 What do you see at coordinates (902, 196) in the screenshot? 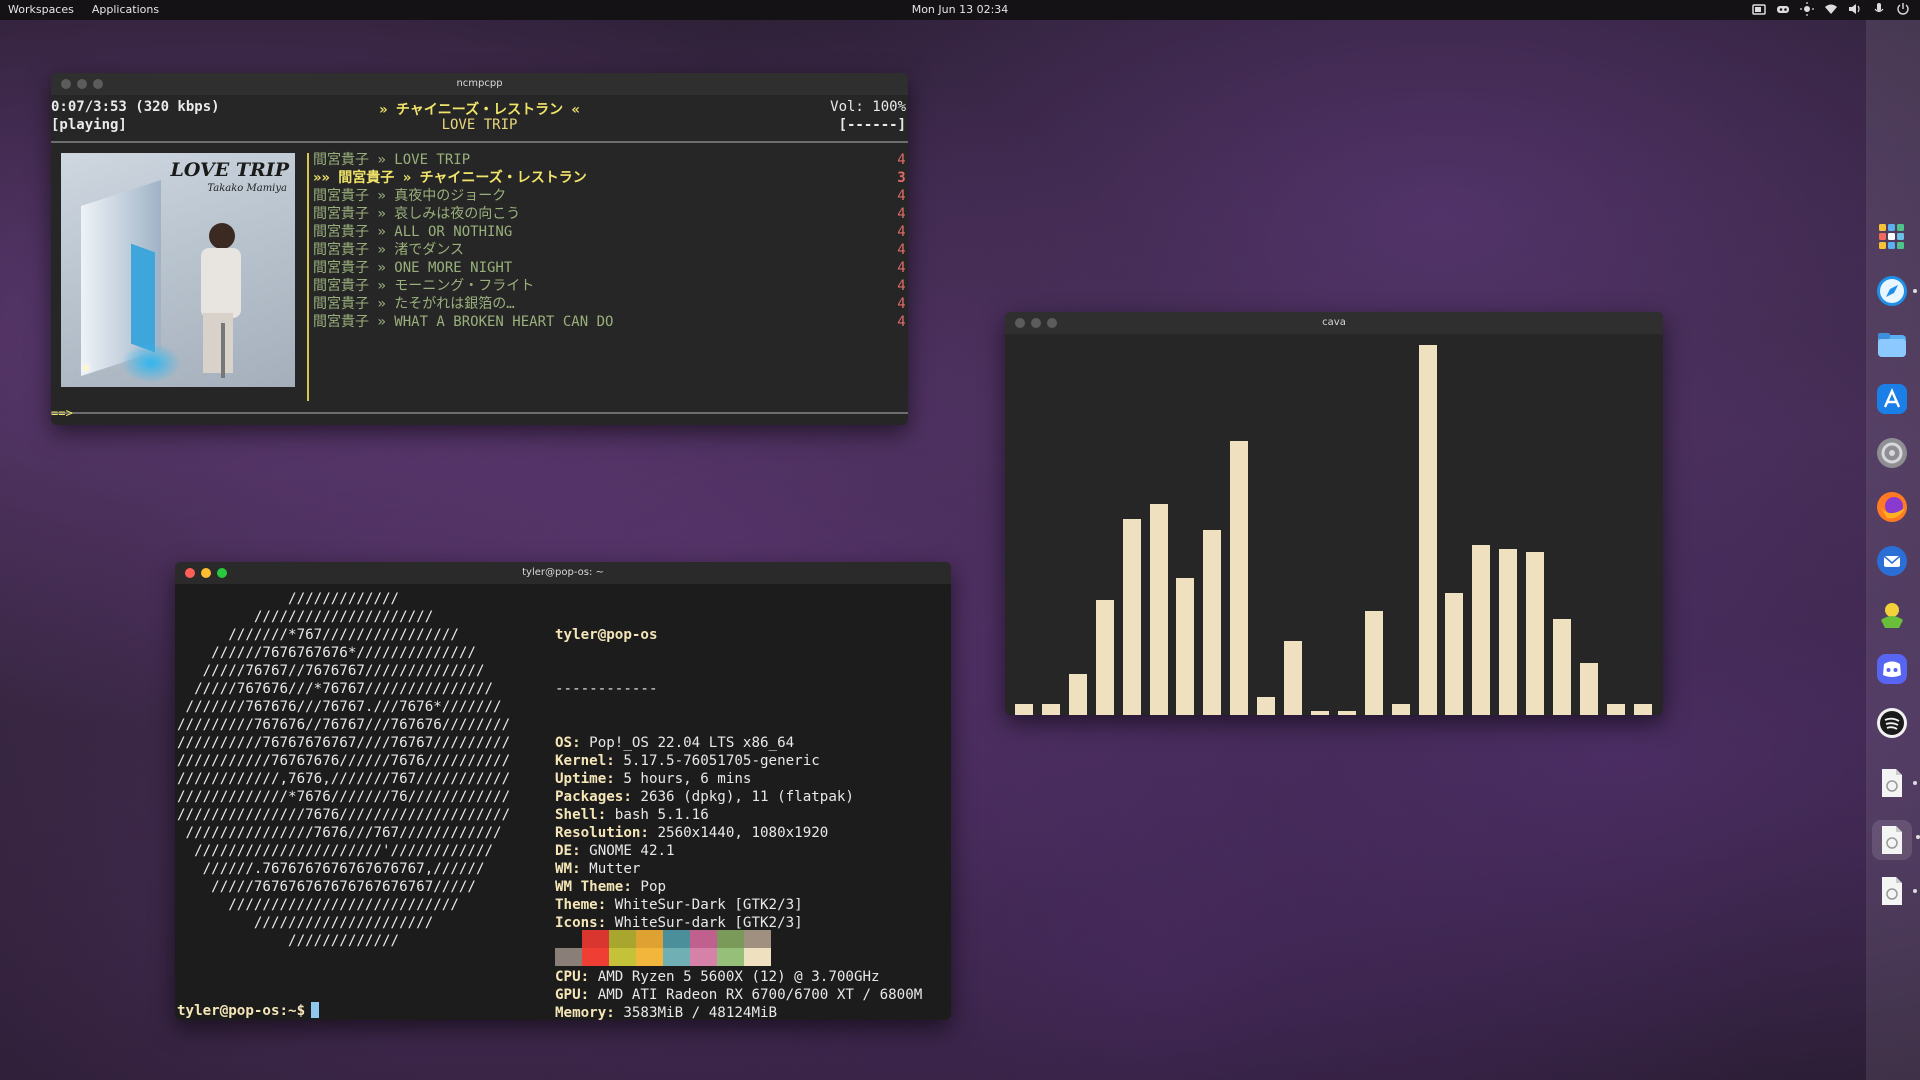
I see `track-duration: 4:53` at bounding box center [902, 196].